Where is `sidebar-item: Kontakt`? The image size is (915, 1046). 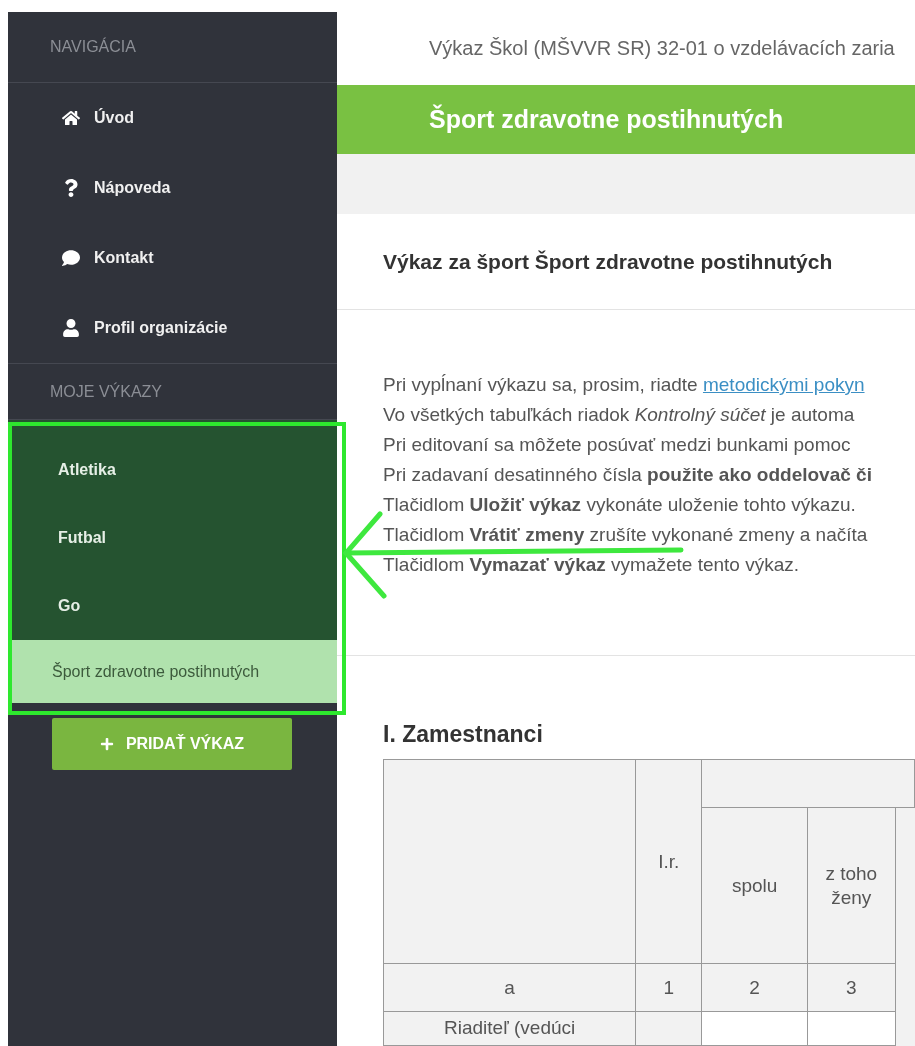
sidebar-item: Kontakt is located at coordinates (172, 258).